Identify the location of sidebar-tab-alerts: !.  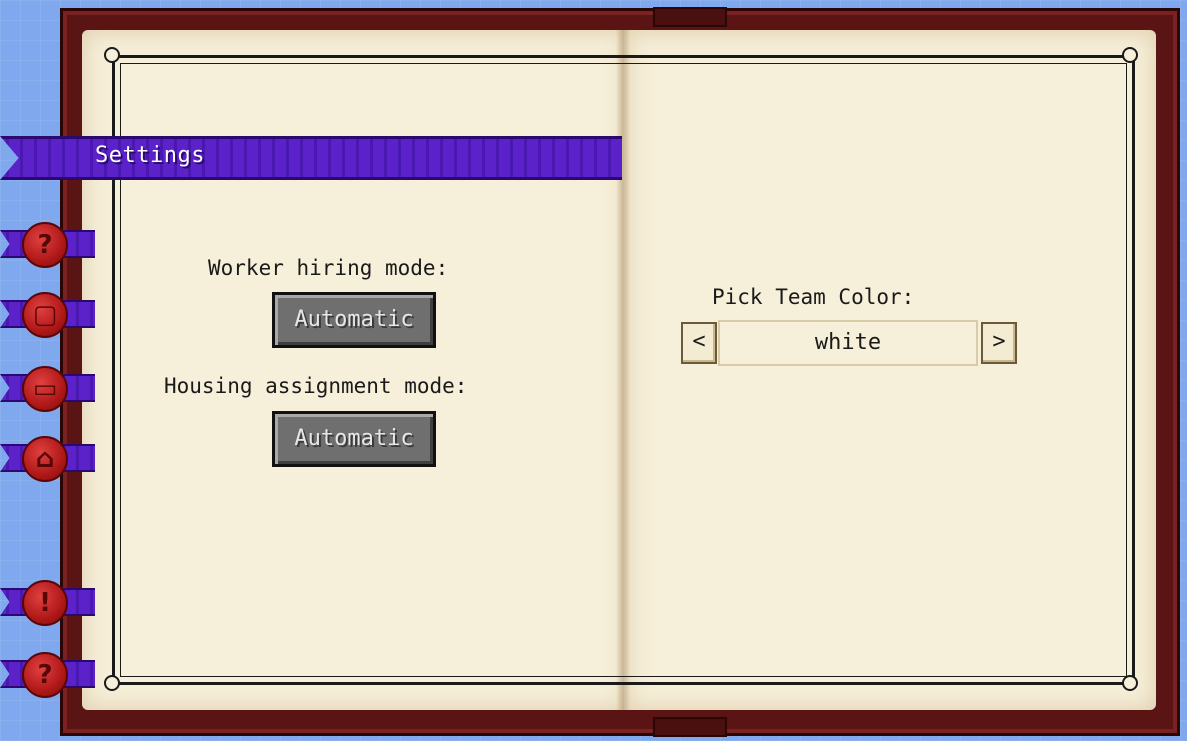
(47, 603).